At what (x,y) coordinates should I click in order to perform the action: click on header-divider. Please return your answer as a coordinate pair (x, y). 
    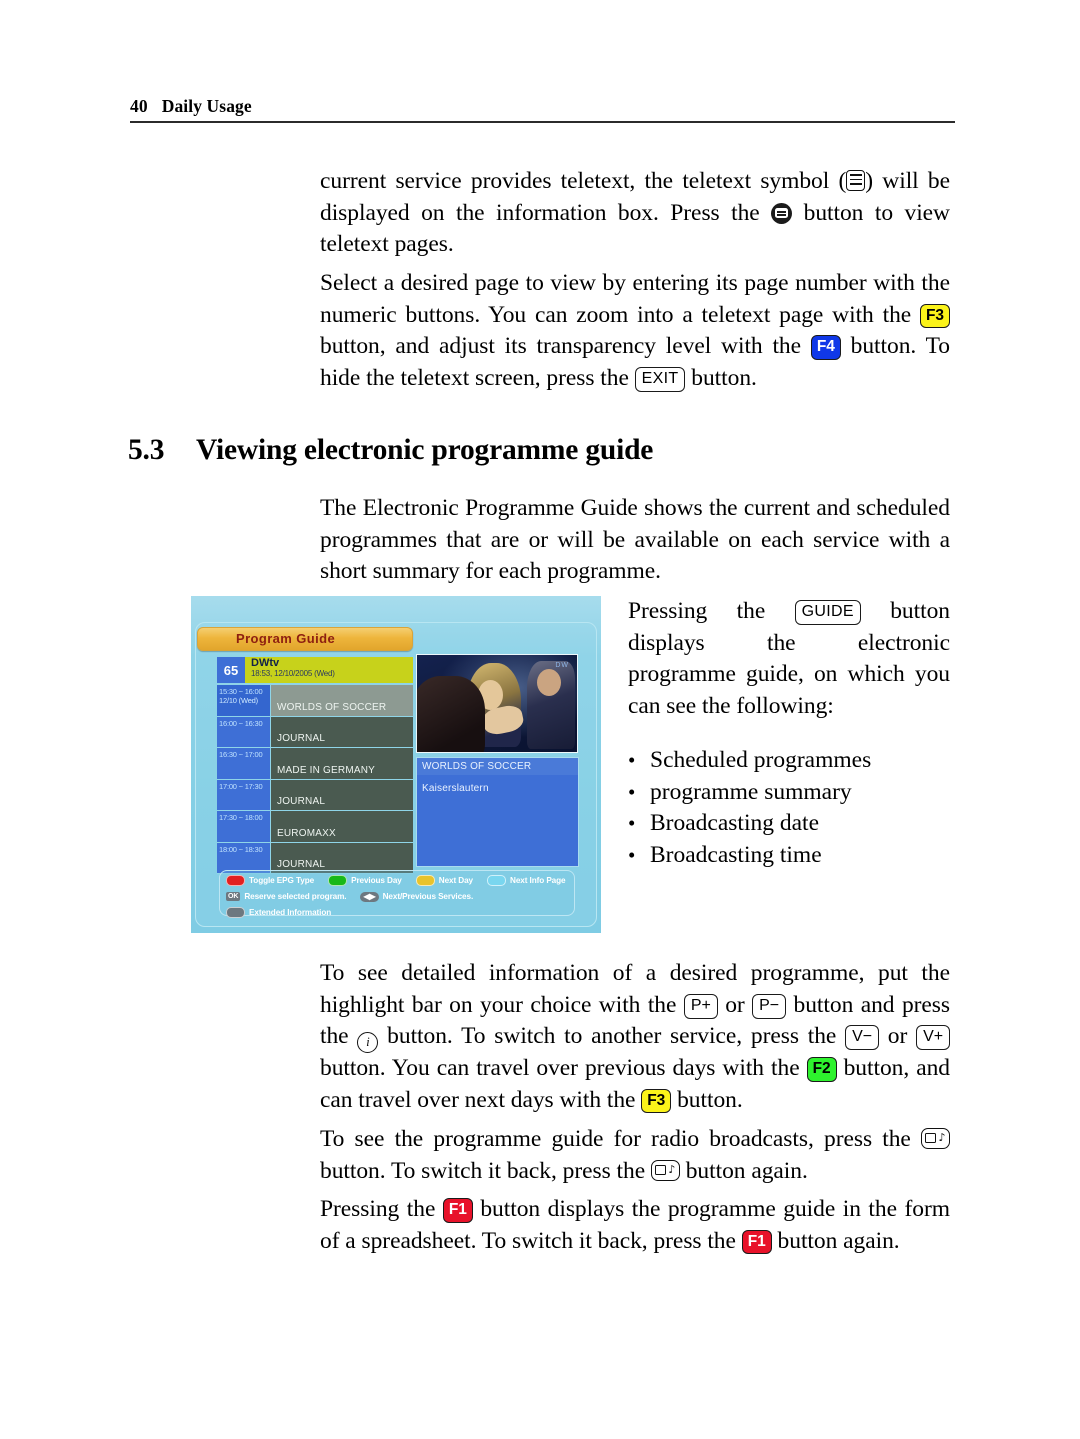
    Looking at the image, I should click on (542, 122).